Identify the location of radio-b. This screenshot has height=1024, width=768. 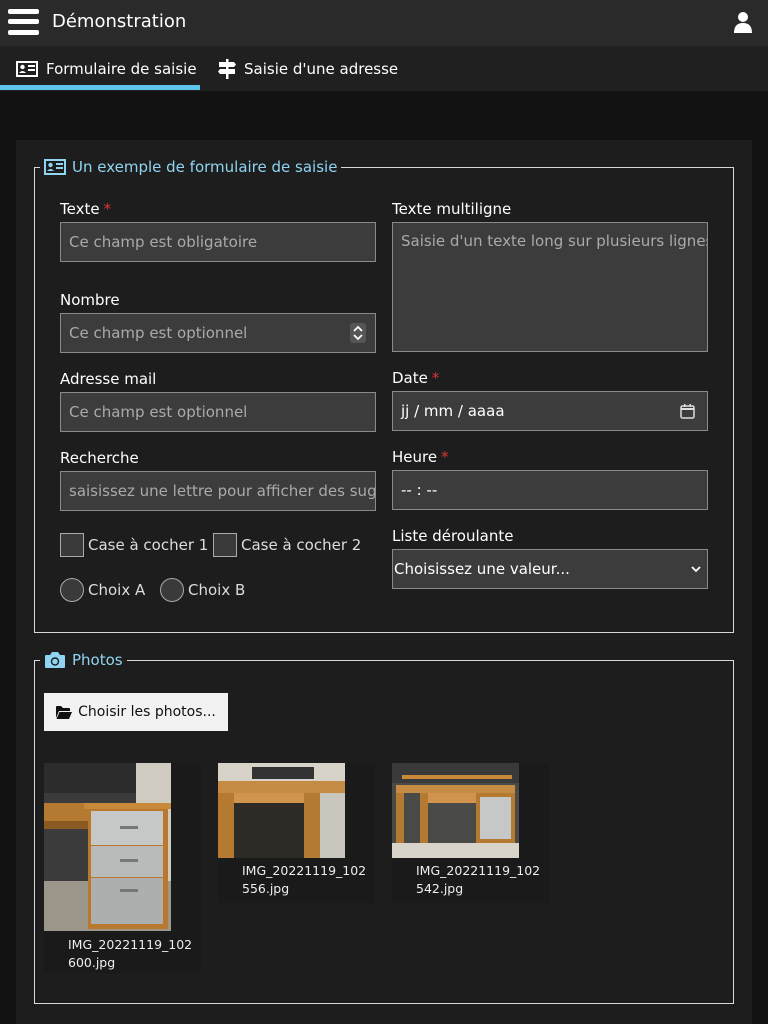
(172, 590).